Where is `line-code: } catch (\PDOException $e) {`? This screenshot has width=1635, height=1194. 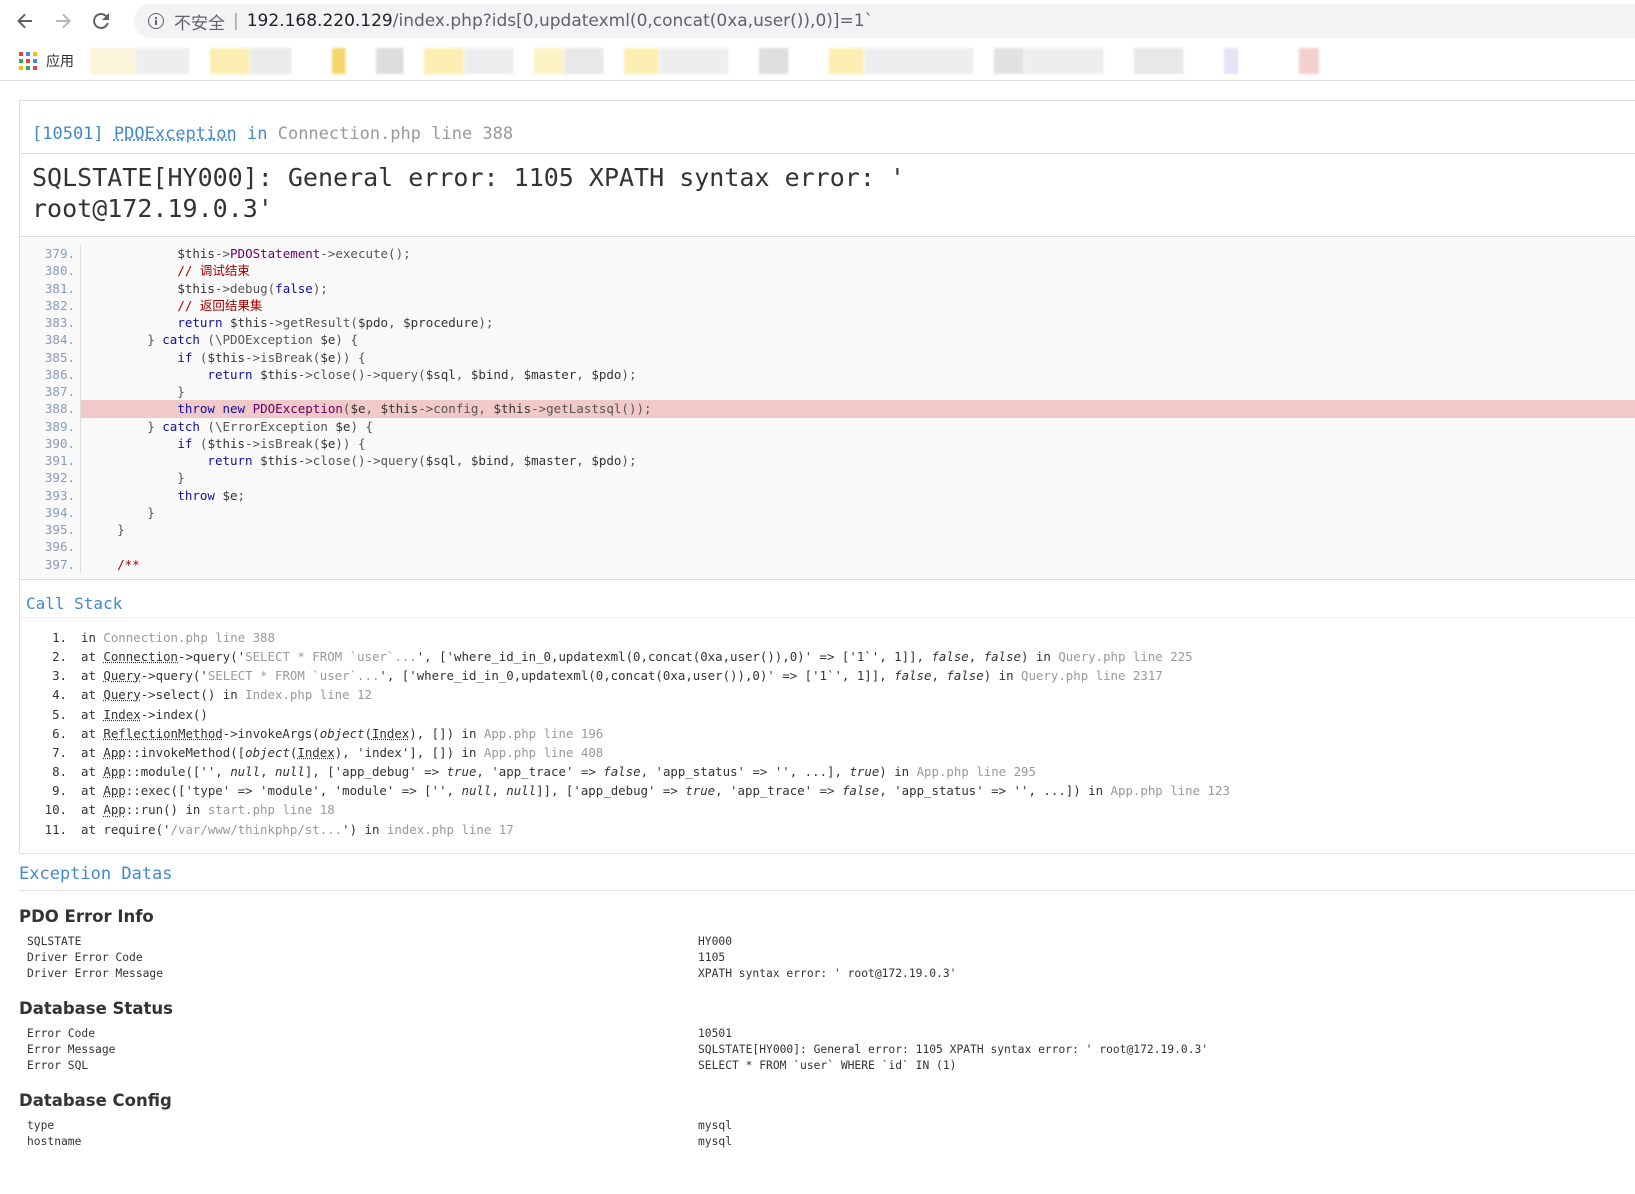 line-code: } catch (\PDOException $e) { is located at coordinates (222, 340).